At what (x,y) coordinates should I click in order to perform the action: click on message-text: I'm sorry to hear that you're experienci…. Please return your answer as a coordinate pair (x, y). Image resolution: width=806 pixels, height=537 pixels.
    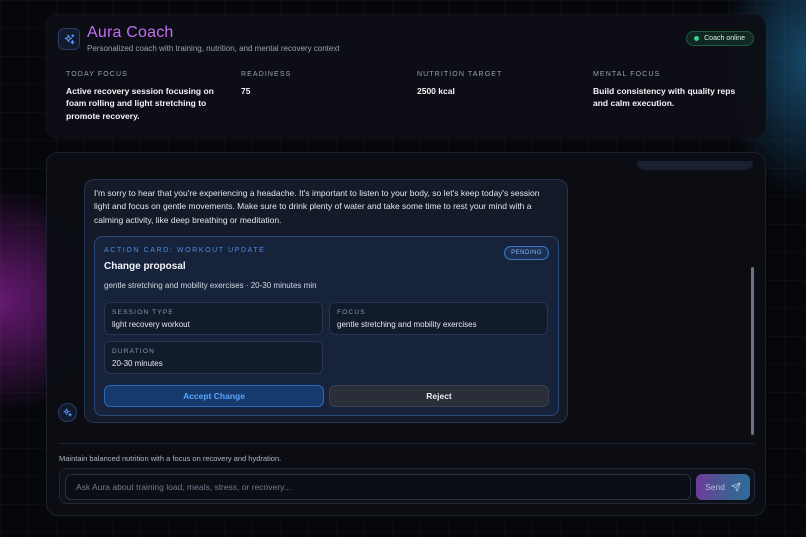
    Looking at the image, I should click on (317, 206).